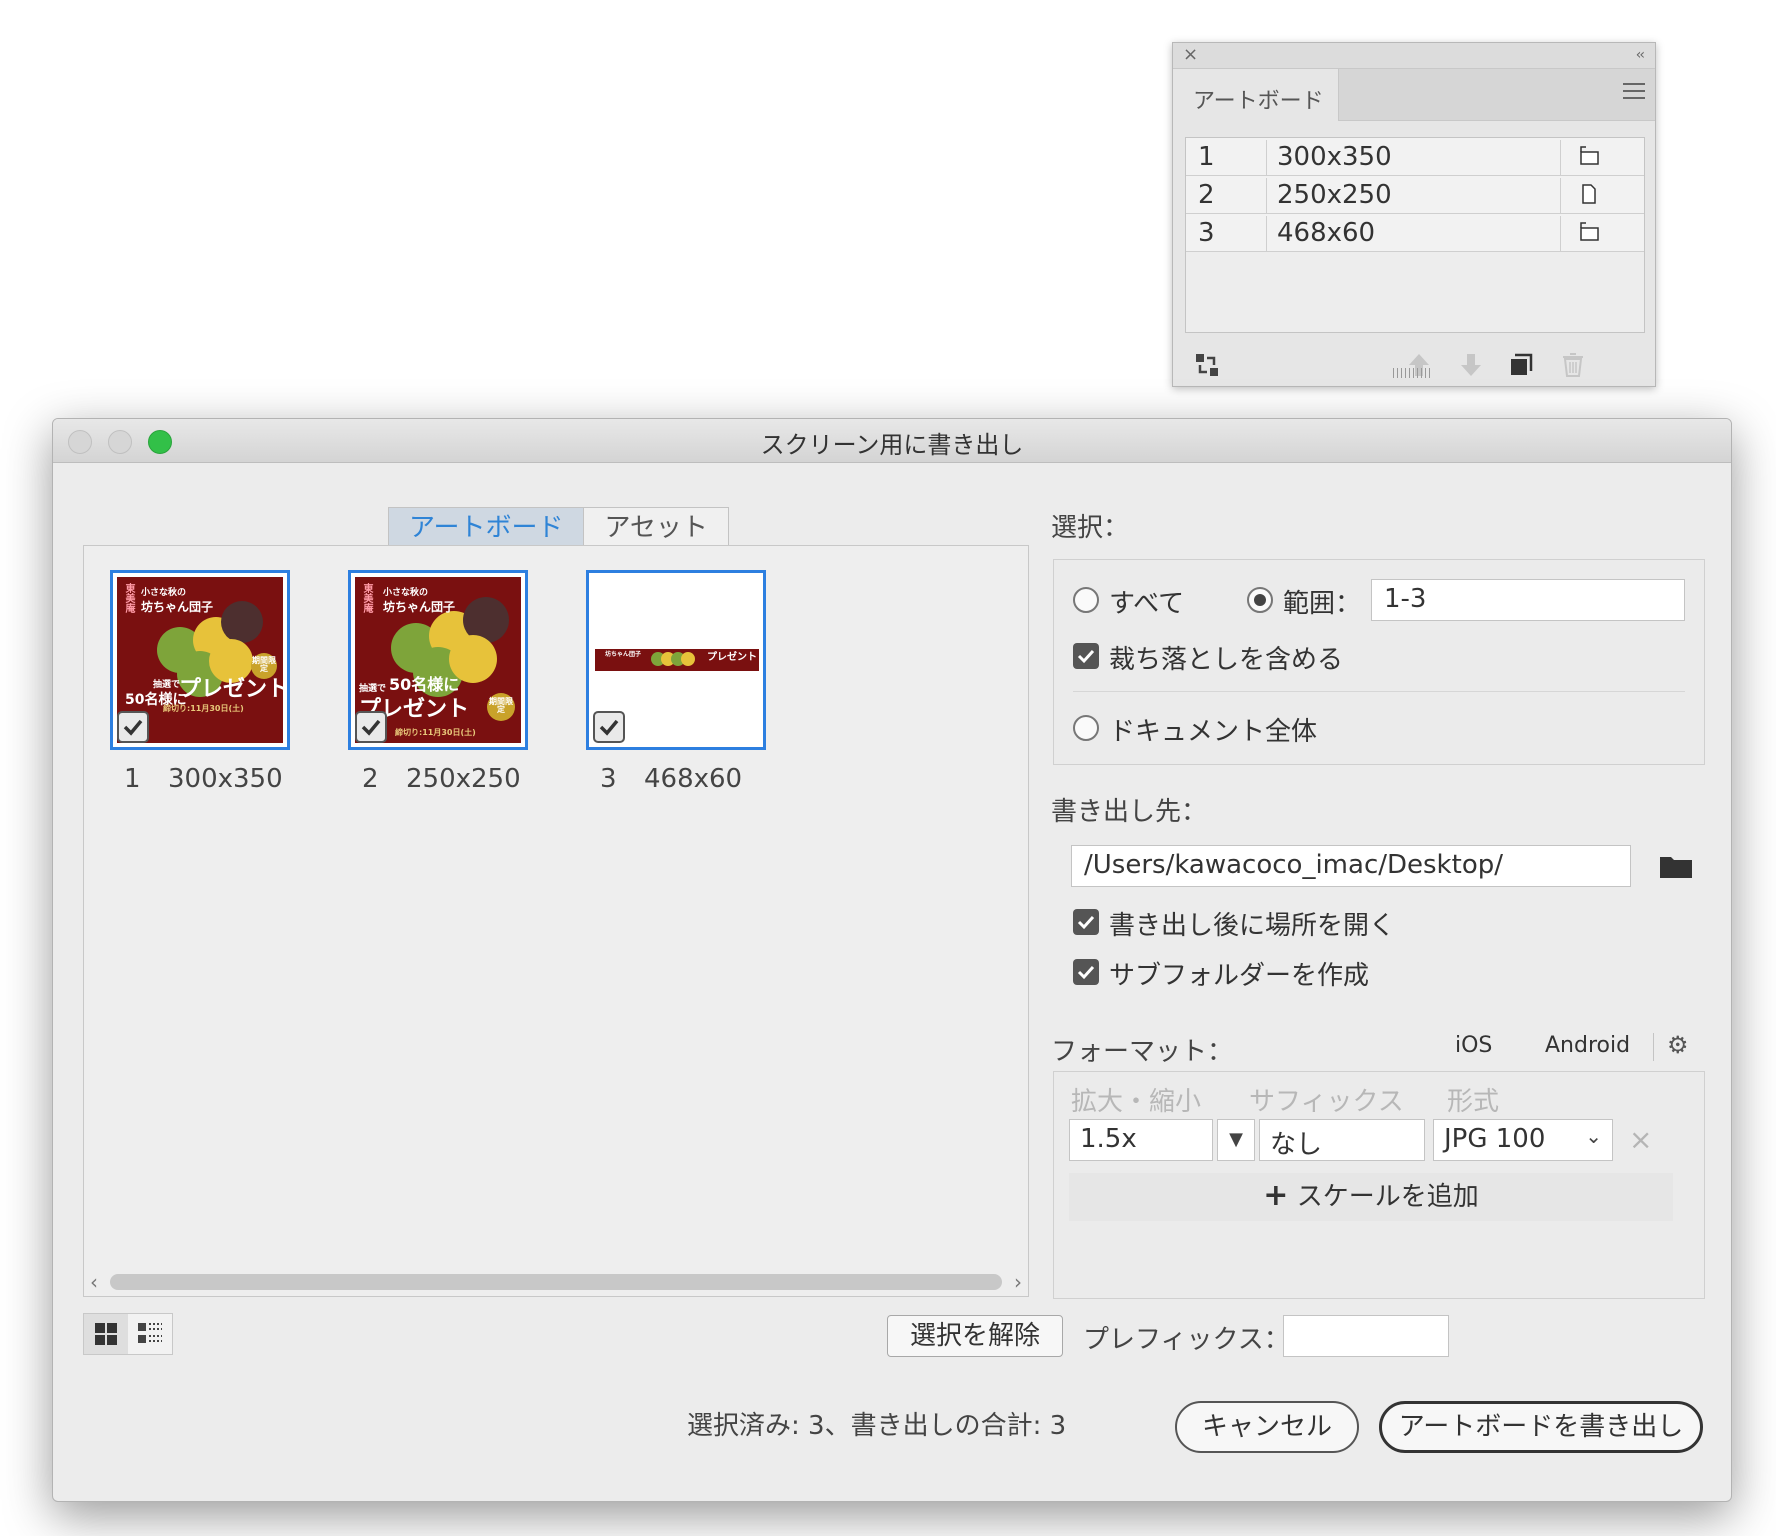 Image resolution: width=1776 pixels, height=1536 pixels. I want to click on artboard-name: 250x250, so click(1413, 196).